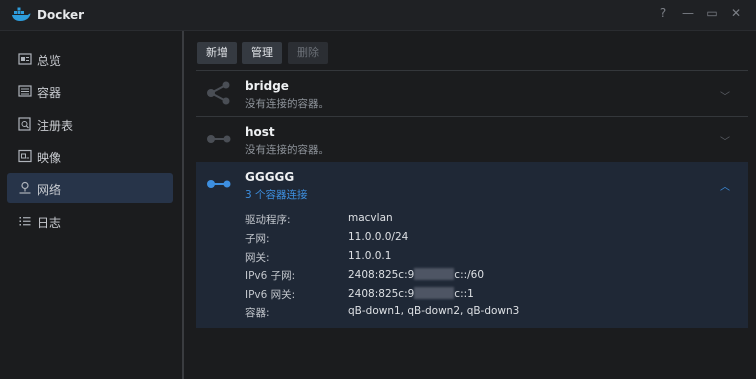  What do you see at coordinates (21, 14) in the screenshot?
I see `docker-logo-icon` at bounding box center [21, 14].